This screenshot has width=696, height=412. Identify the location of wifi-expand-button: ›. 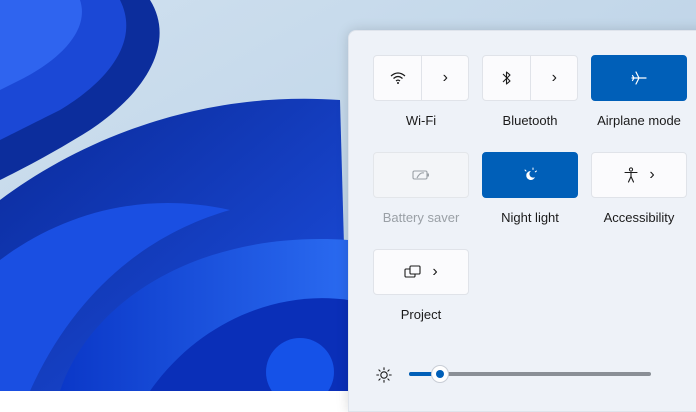
(445, 78).